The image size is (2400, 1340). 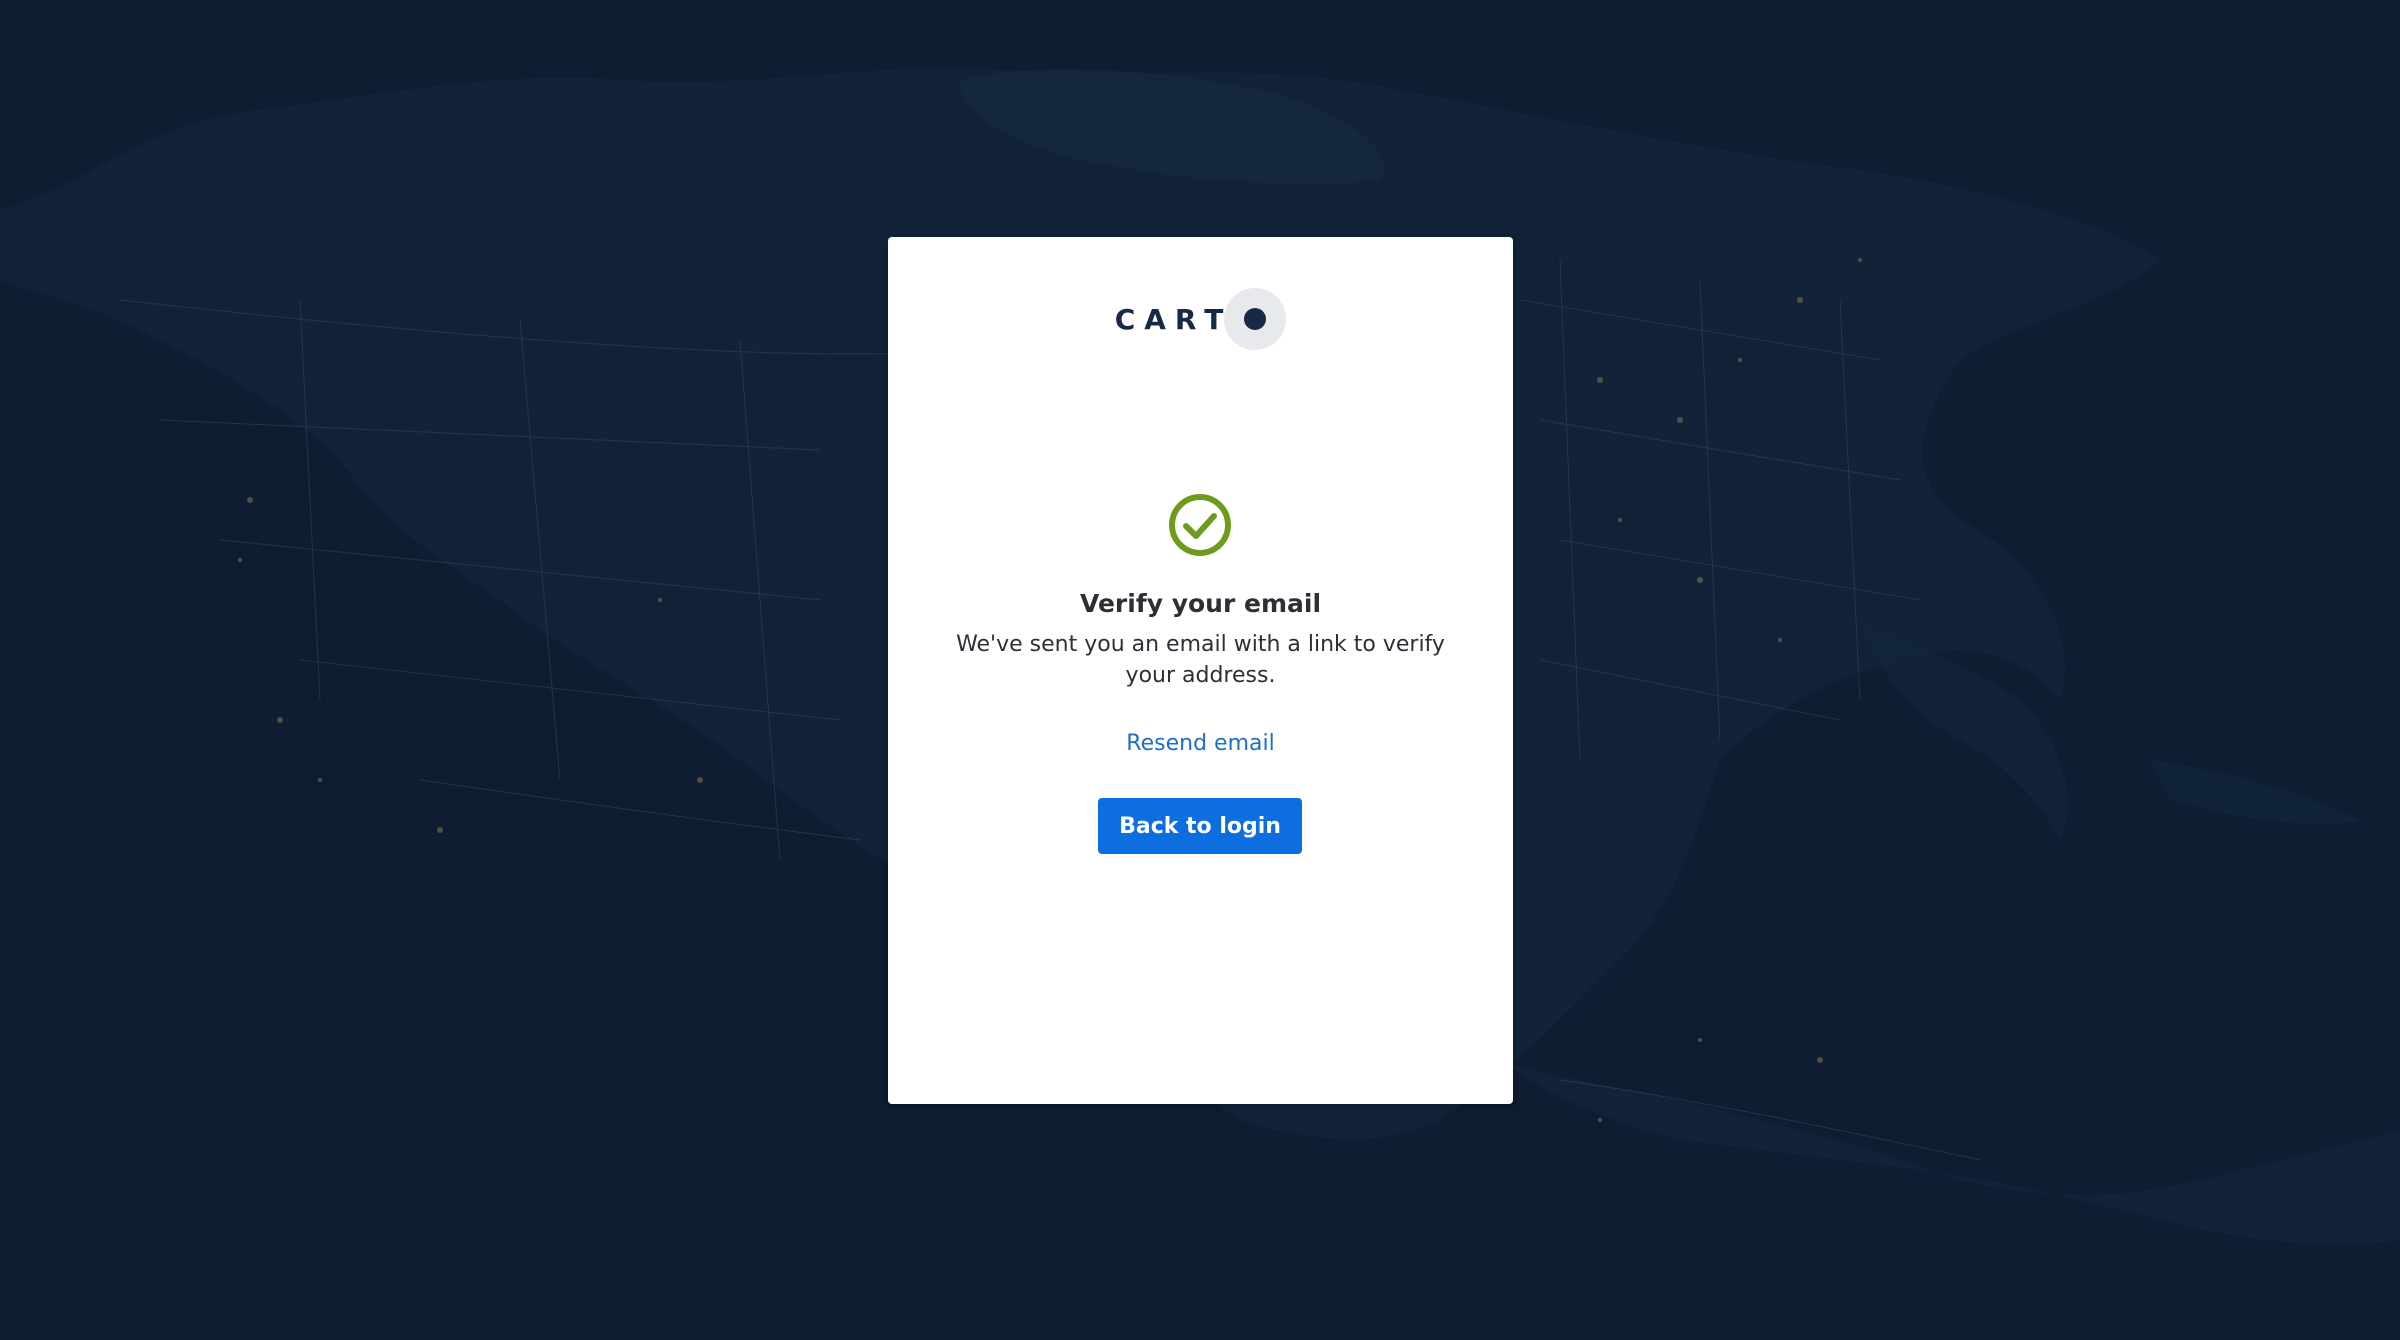 I want to click on logo-dot-icon, so click(x=1255, y=319).